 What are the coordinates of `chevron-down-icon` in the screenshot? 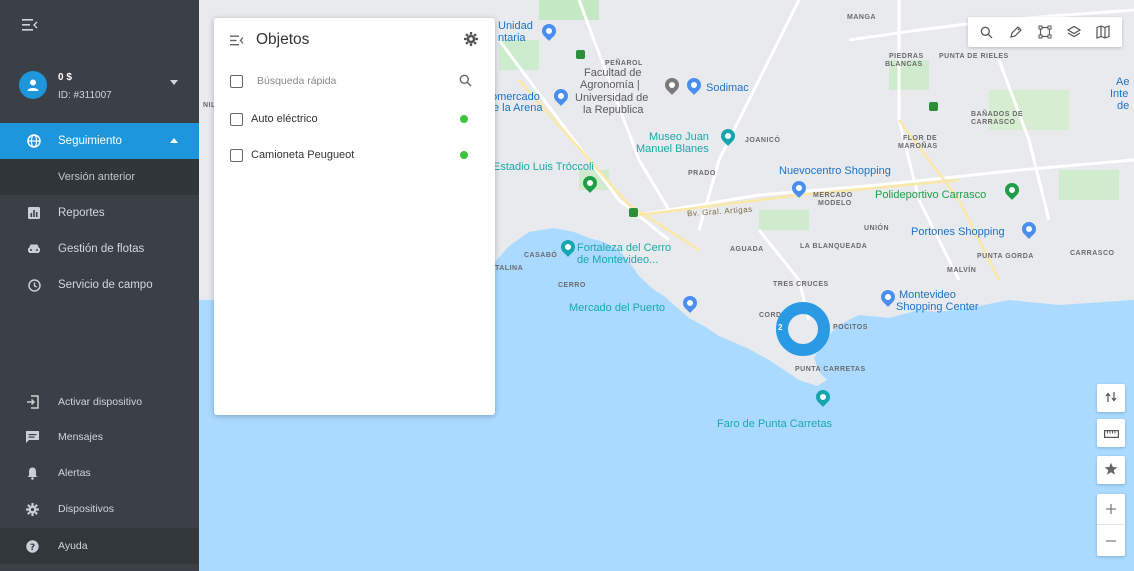 It's located at (174, 82).